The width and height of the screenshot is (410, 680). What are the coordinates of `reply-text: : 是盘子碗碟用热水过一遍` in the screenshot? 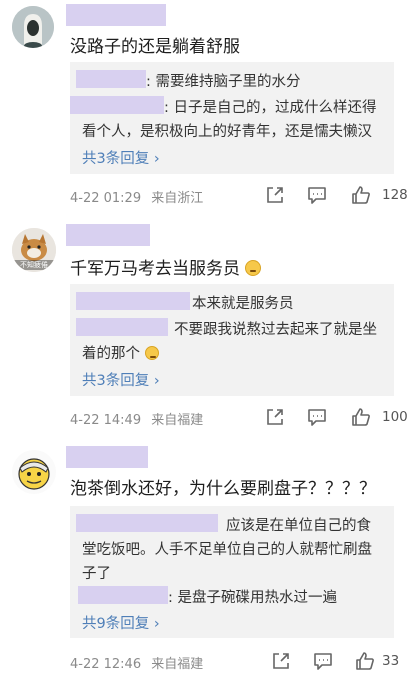 It's located at (252, 598).